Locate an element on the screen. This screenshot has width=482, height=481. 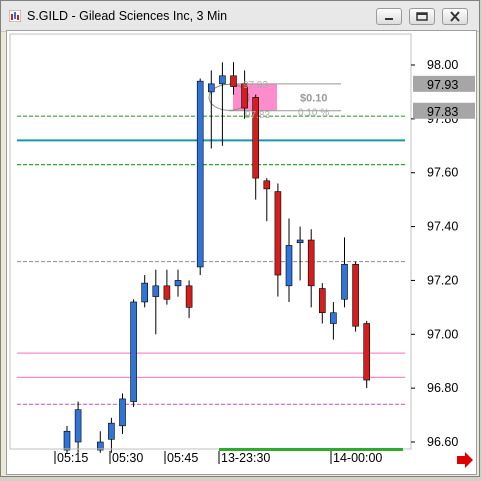
price-marker-label: 97.83 is located at coordinates (442, 112).